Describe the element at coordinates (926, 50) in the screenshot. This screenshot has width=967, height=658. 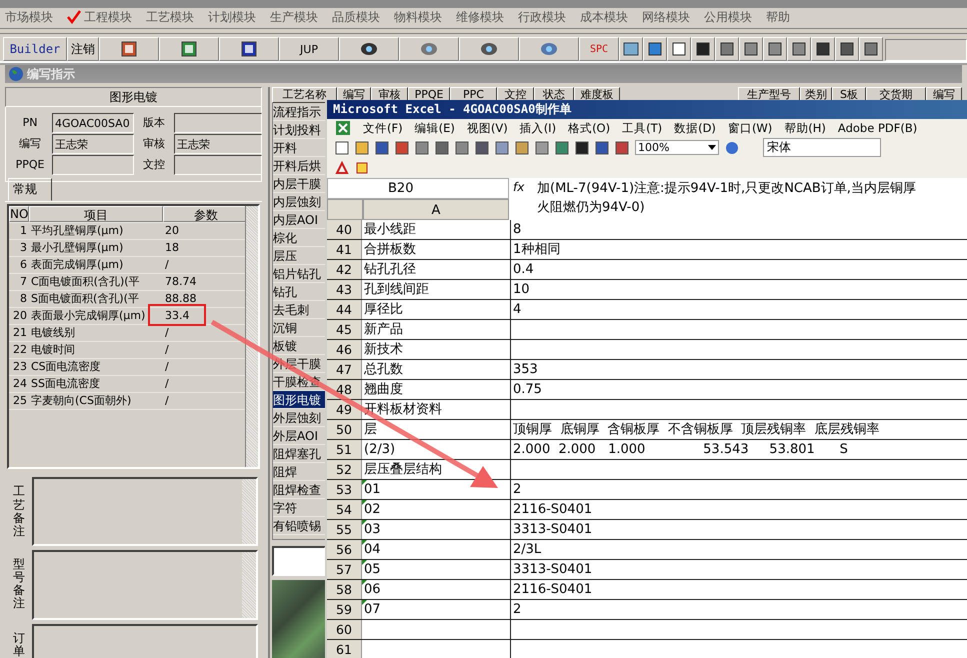
I see `toolbar-field` at that location.